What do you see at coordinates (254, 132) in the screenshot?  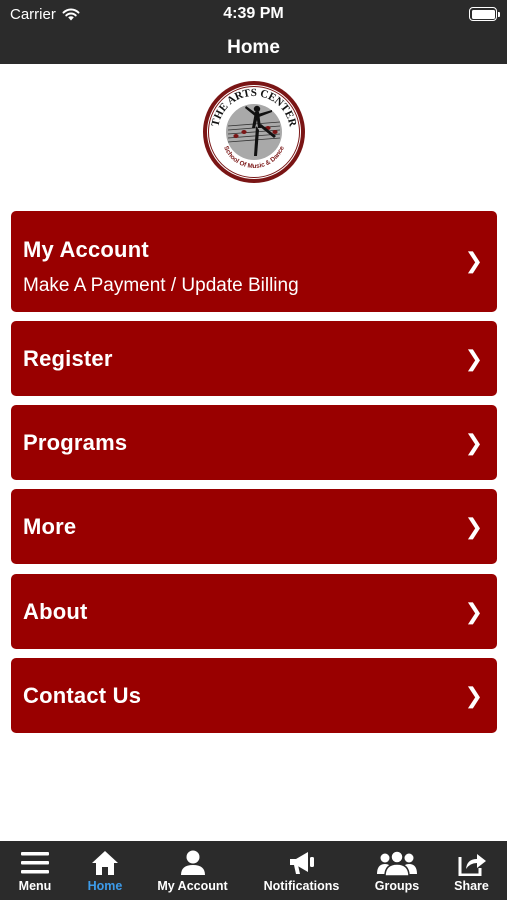 I see `arts-center-logo: THE ARTS CENTER School Of Music & Dance` at bounding box center [254, 132].